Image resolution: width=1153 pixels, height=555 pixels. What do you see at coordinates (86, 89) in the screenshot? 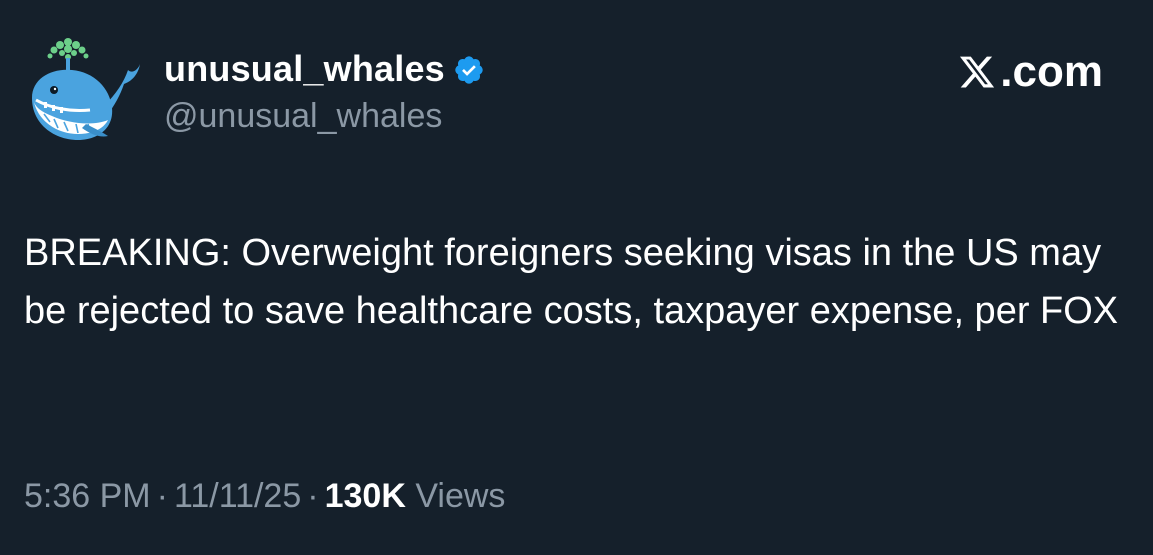
I see `whale-icon` at bounding box center [86, 89].